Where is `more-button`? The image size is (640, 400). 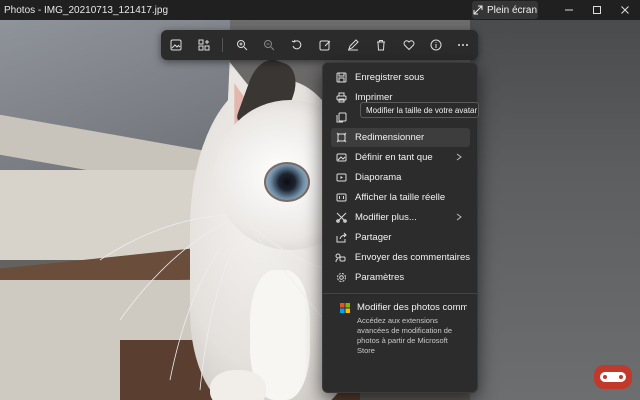
more-button is located at coordinates (463, 45).